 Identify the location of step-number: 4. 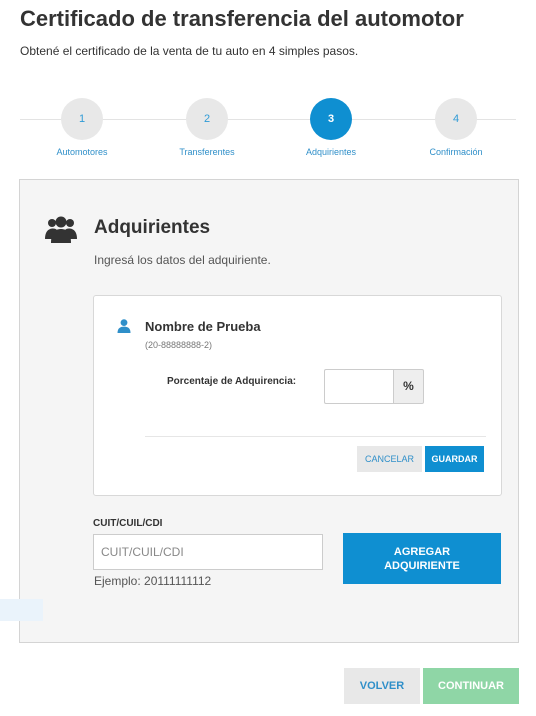
(456, 119).